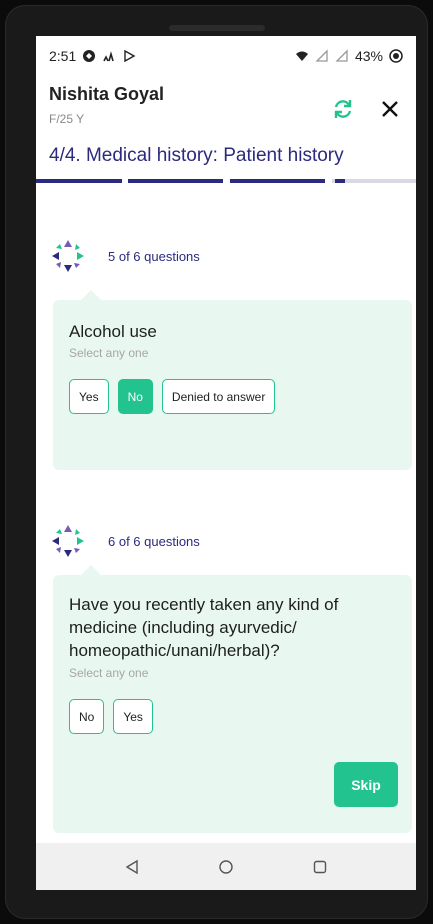  Describe the element at coordinates (111, 716) in the screenshot. I see `option-row: No Yes` at that location.